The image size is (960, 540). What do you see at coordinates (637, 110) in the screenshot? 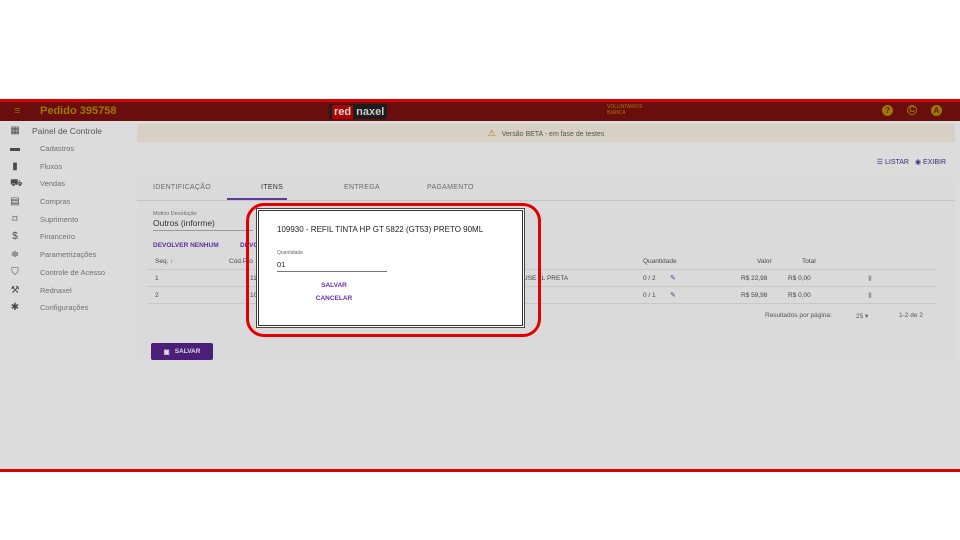
I see `user-info: VOLUNTARIOS BIANCA` at bounding box center [637, 110].